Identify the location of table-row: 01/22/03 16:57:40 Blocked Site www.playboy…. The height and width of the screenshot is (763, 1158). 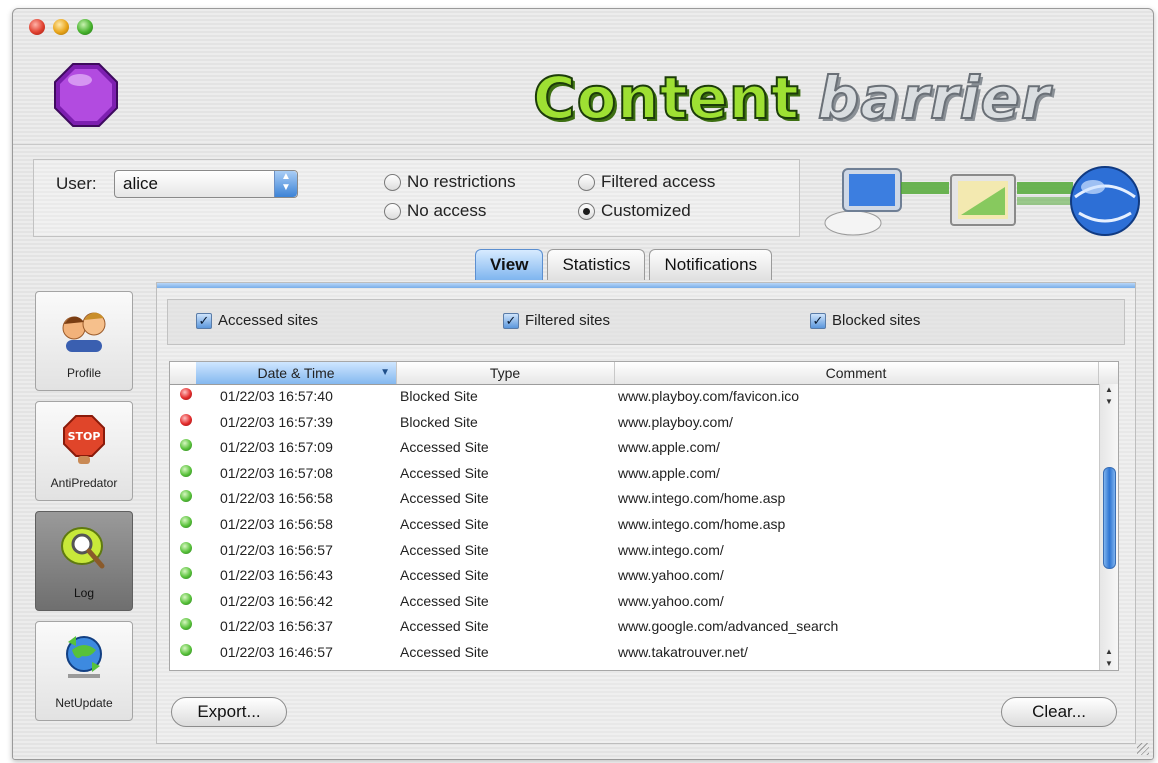
(634, 397).